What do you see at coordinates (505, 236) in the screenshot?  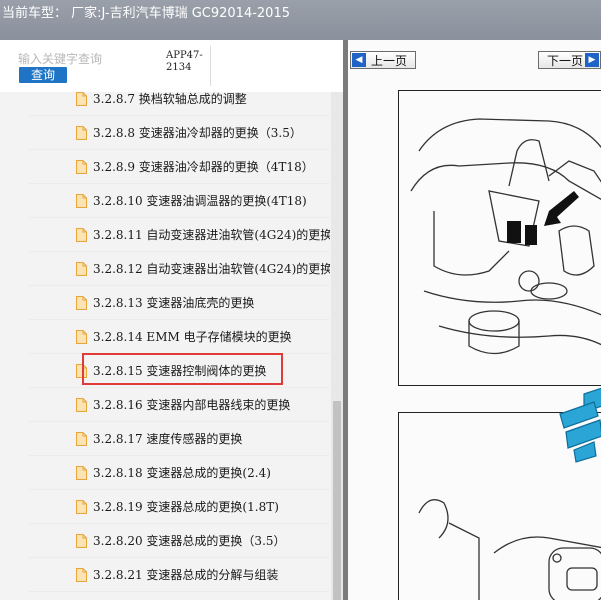 I see `valve-body-illustration` at bounding box center [505, 236].